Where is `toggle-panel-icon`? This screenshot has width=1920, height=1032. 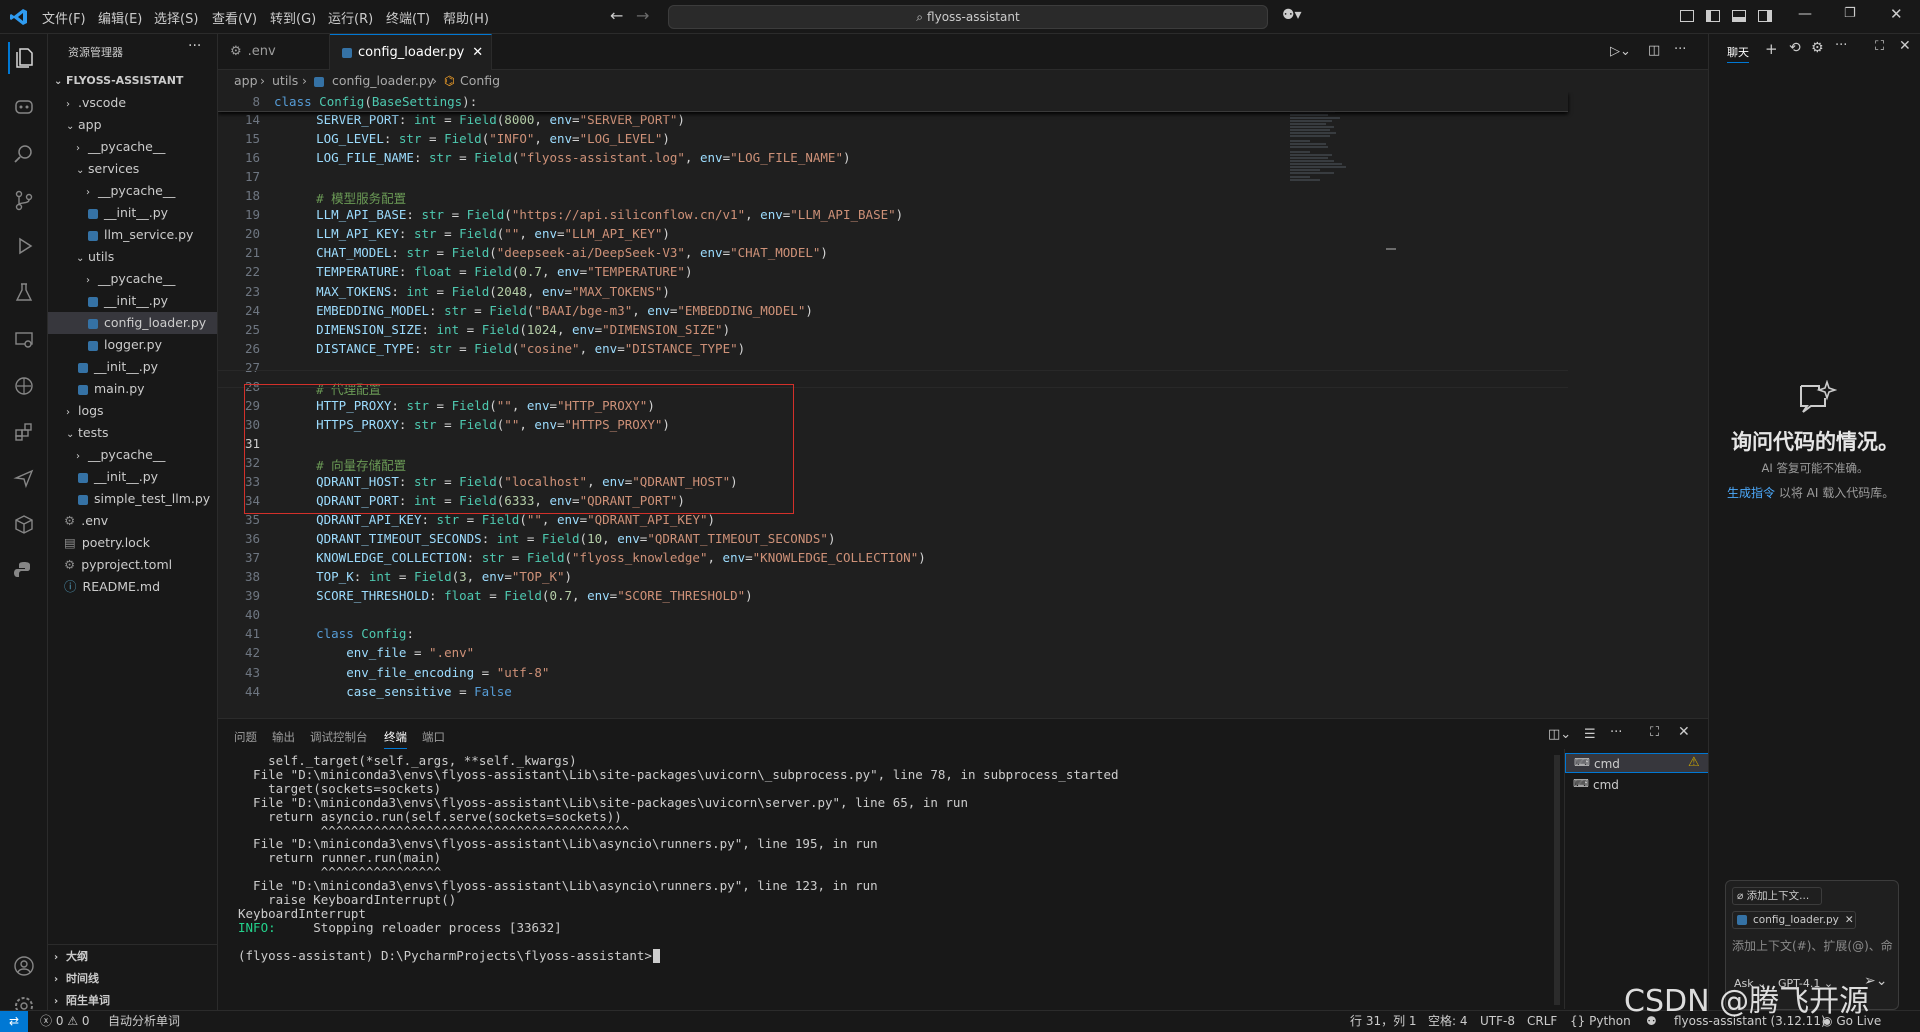 toggle-panel-icon is located at coordinates (1739, 16).